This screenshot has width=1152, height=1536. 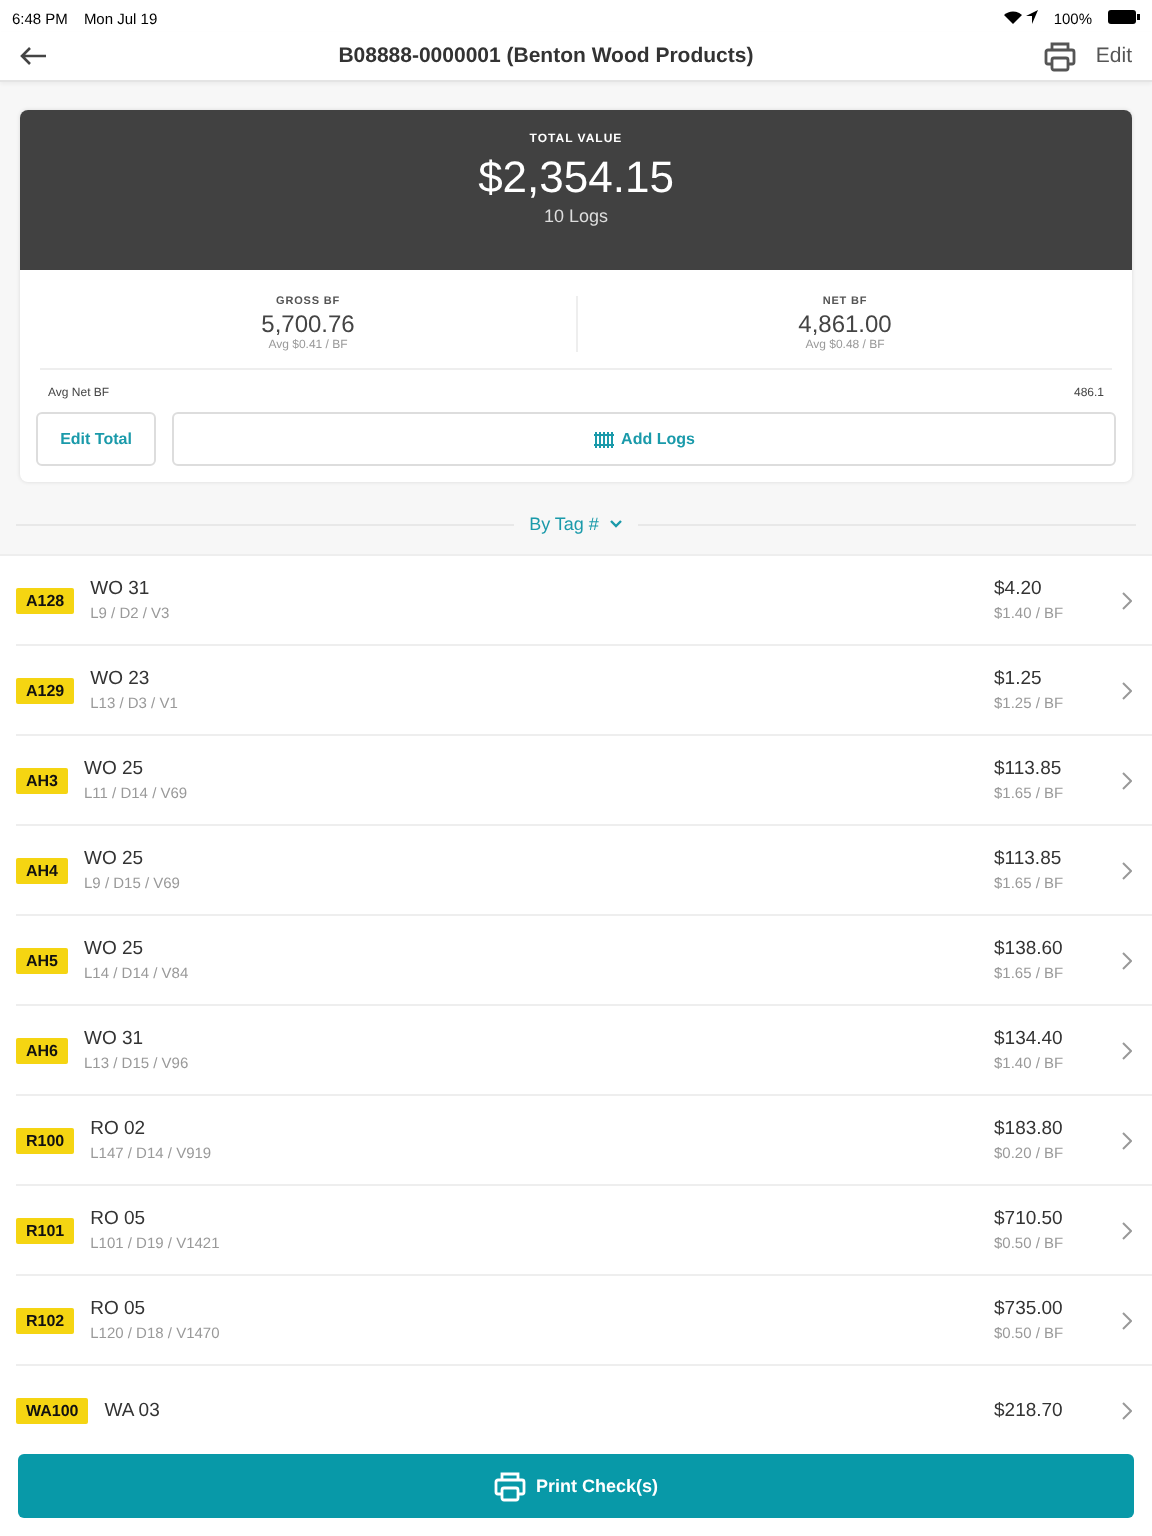 I want to click on grid-icon, so click(x=603, y=439).